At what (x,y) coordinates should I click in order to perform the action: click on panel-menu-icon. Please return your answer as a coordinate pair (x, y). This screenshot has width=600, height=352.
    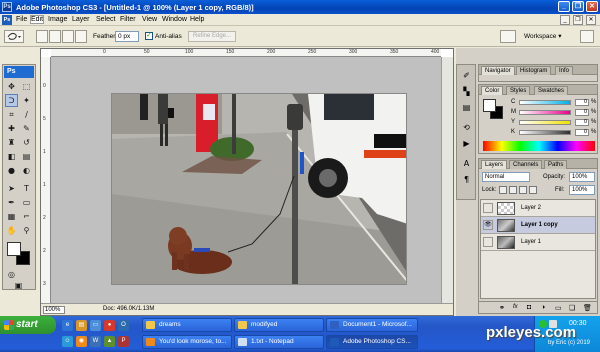
    Looking at the image, I should click on (587, 36).